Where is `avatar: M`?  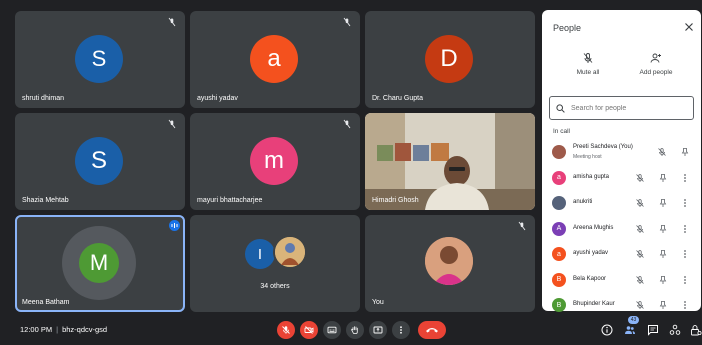 avatar: M is located at coordinates (99, 263).